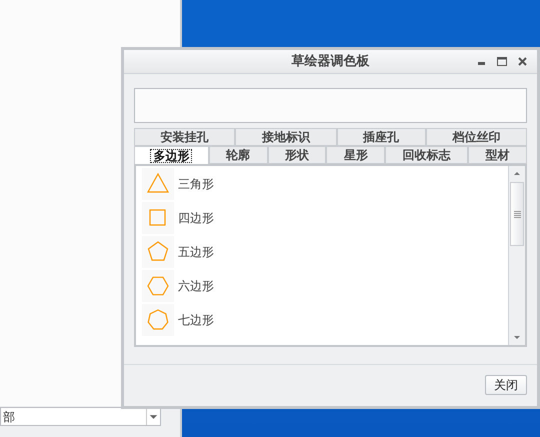 The image size is (540, 437). I want to click on window-title: 草绘器调色板, so click(331, 61).